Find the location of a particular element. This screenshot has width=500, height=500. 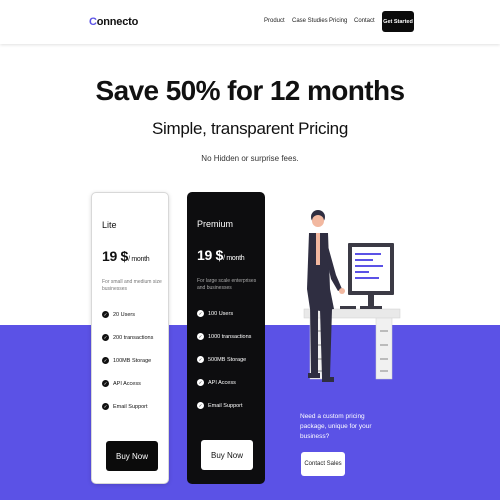

plan-name: Lite is located at coordinates (109, 225).